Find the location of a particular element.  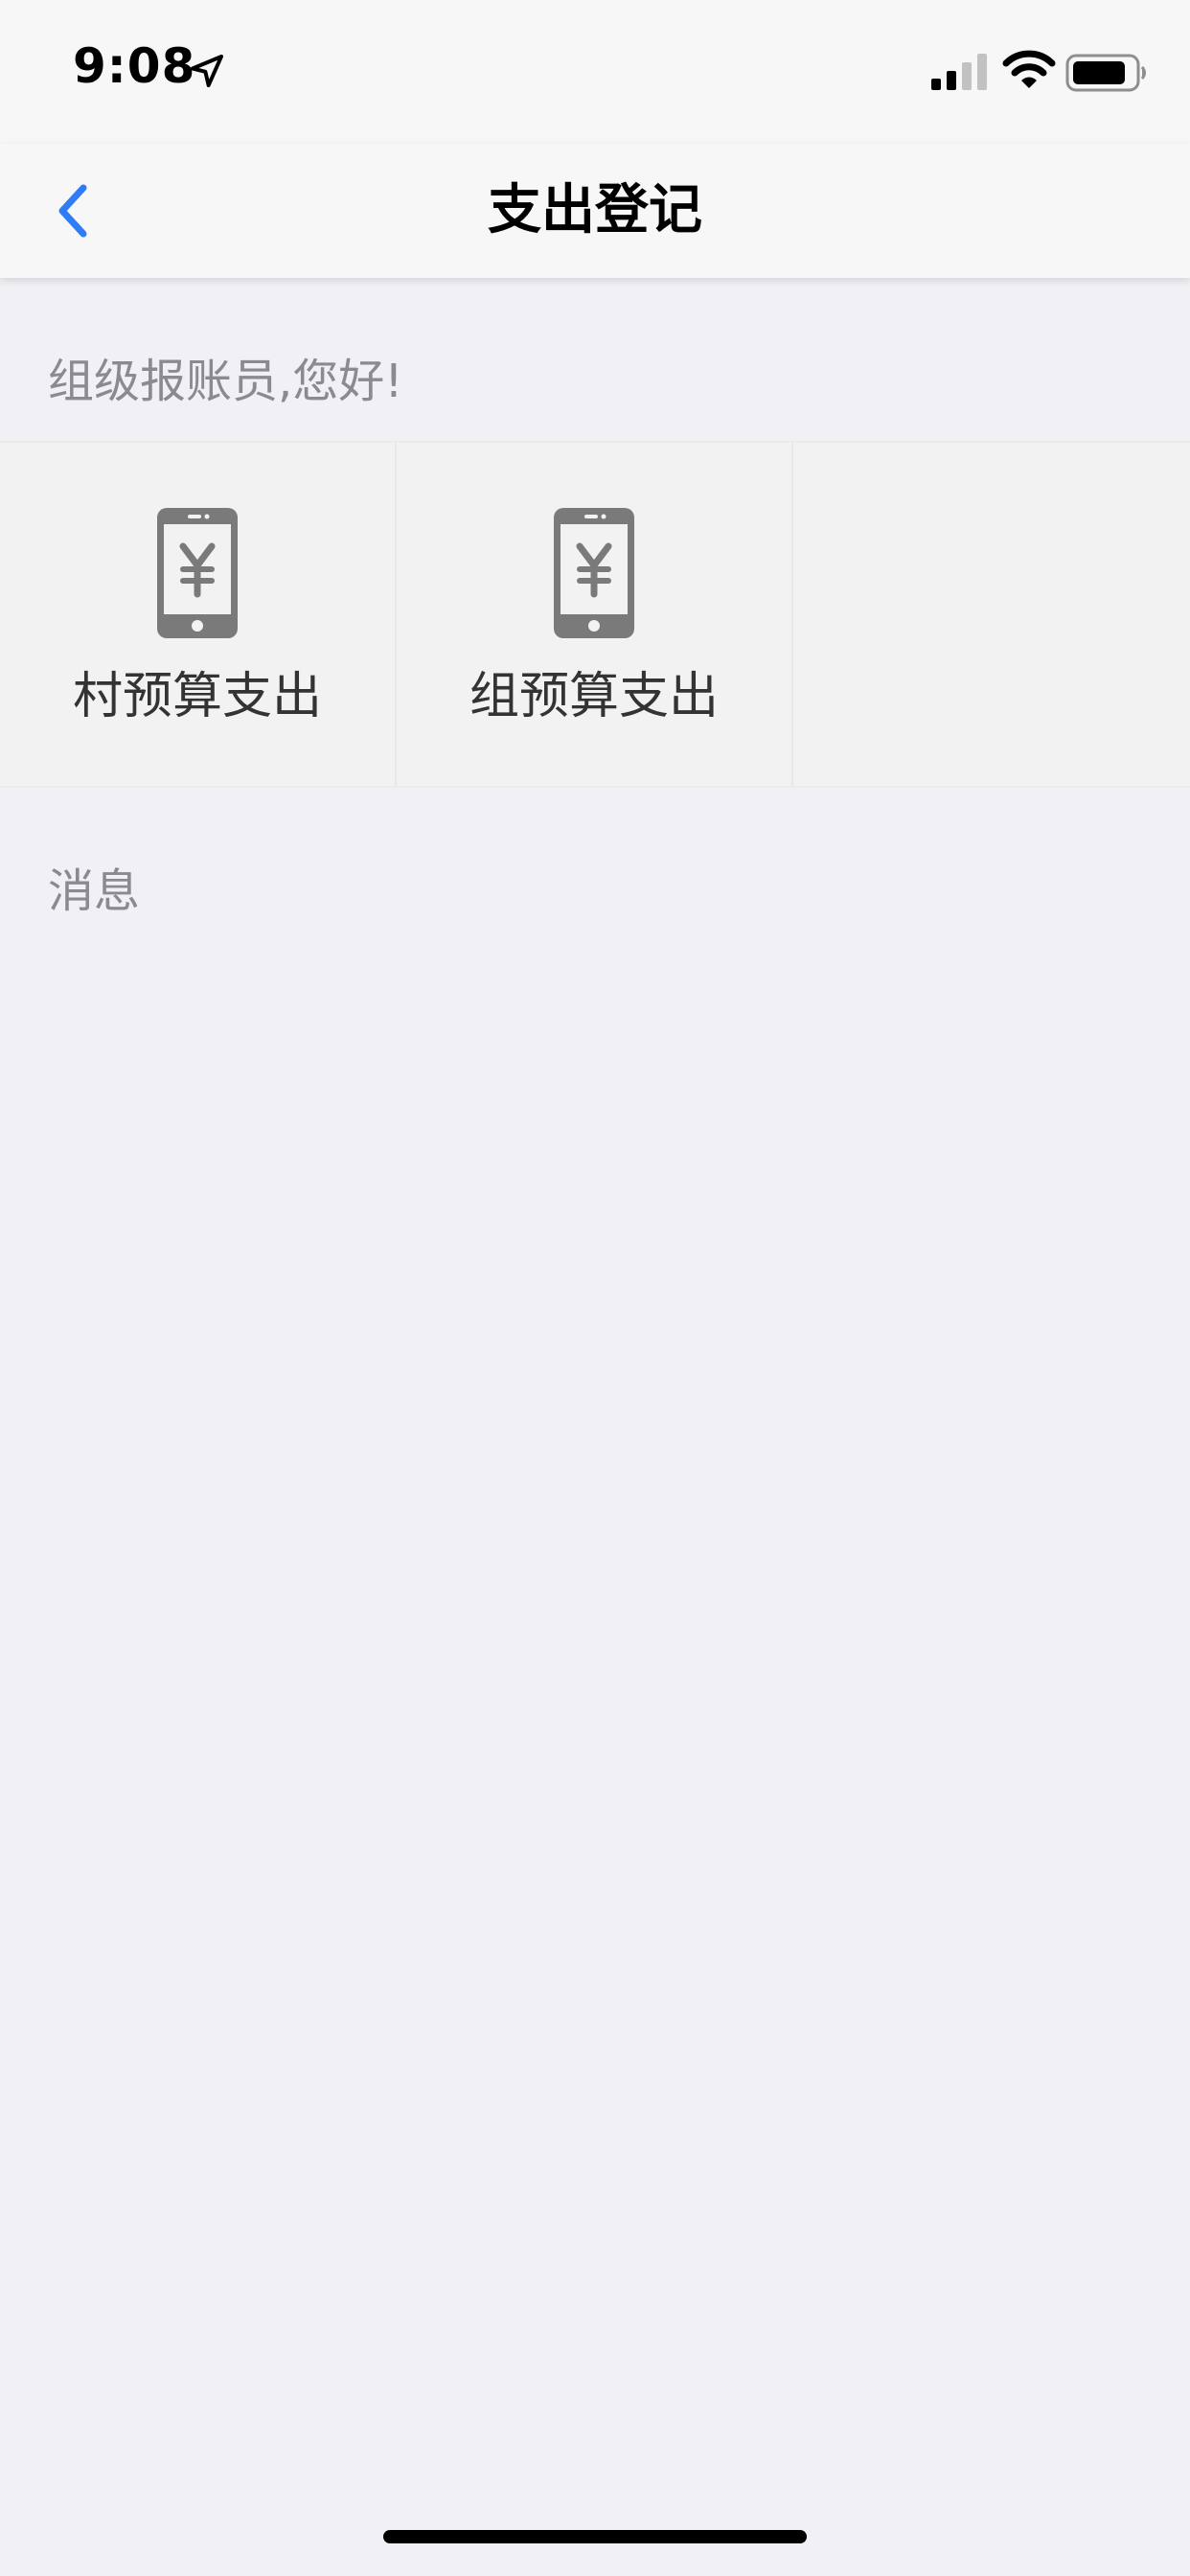

function-grid: 村预算支出 组预算支出 is located at coordinates (595, 614).